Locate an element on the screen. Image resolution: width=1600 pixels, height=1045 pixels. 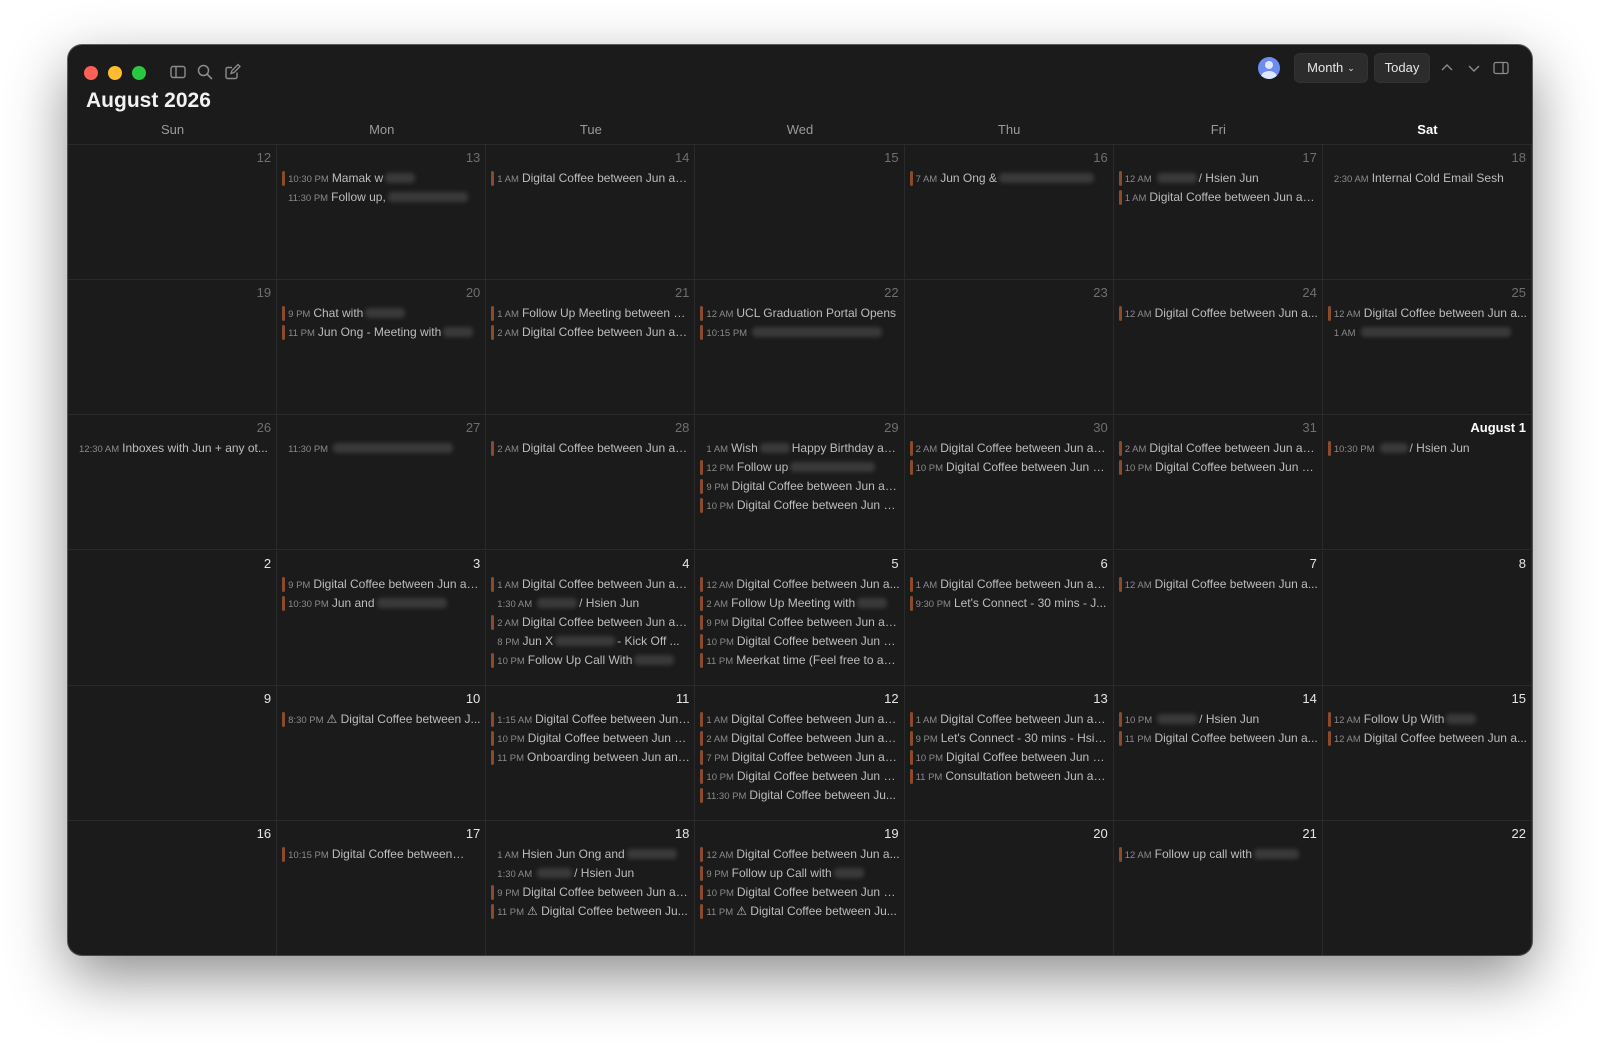
calendar-event: 1 AM Hsien Jun Ong and is located at coordinates (590, 854).